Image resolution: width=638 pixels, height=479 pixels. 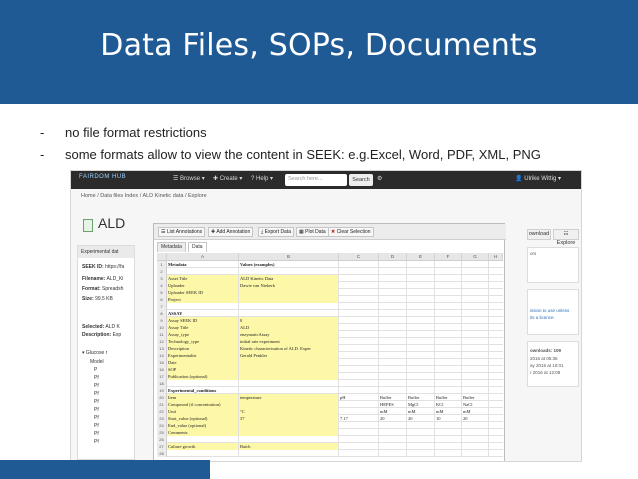 I want to click on table-cell: End_value (optional), so click(x=203, y=425).